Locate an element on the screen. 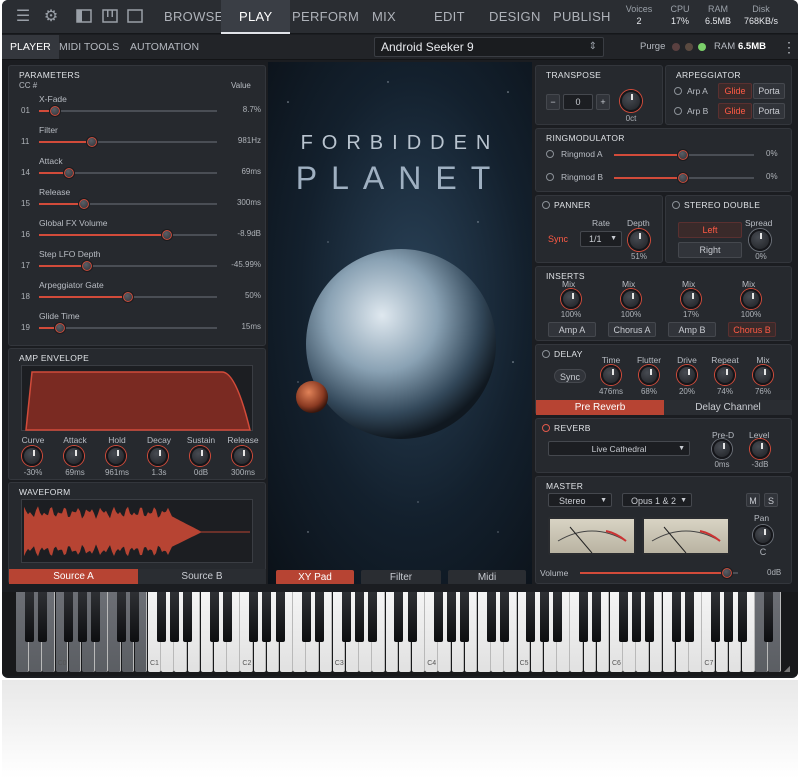  pre-delay-knob is located at coordinates (722, 449).